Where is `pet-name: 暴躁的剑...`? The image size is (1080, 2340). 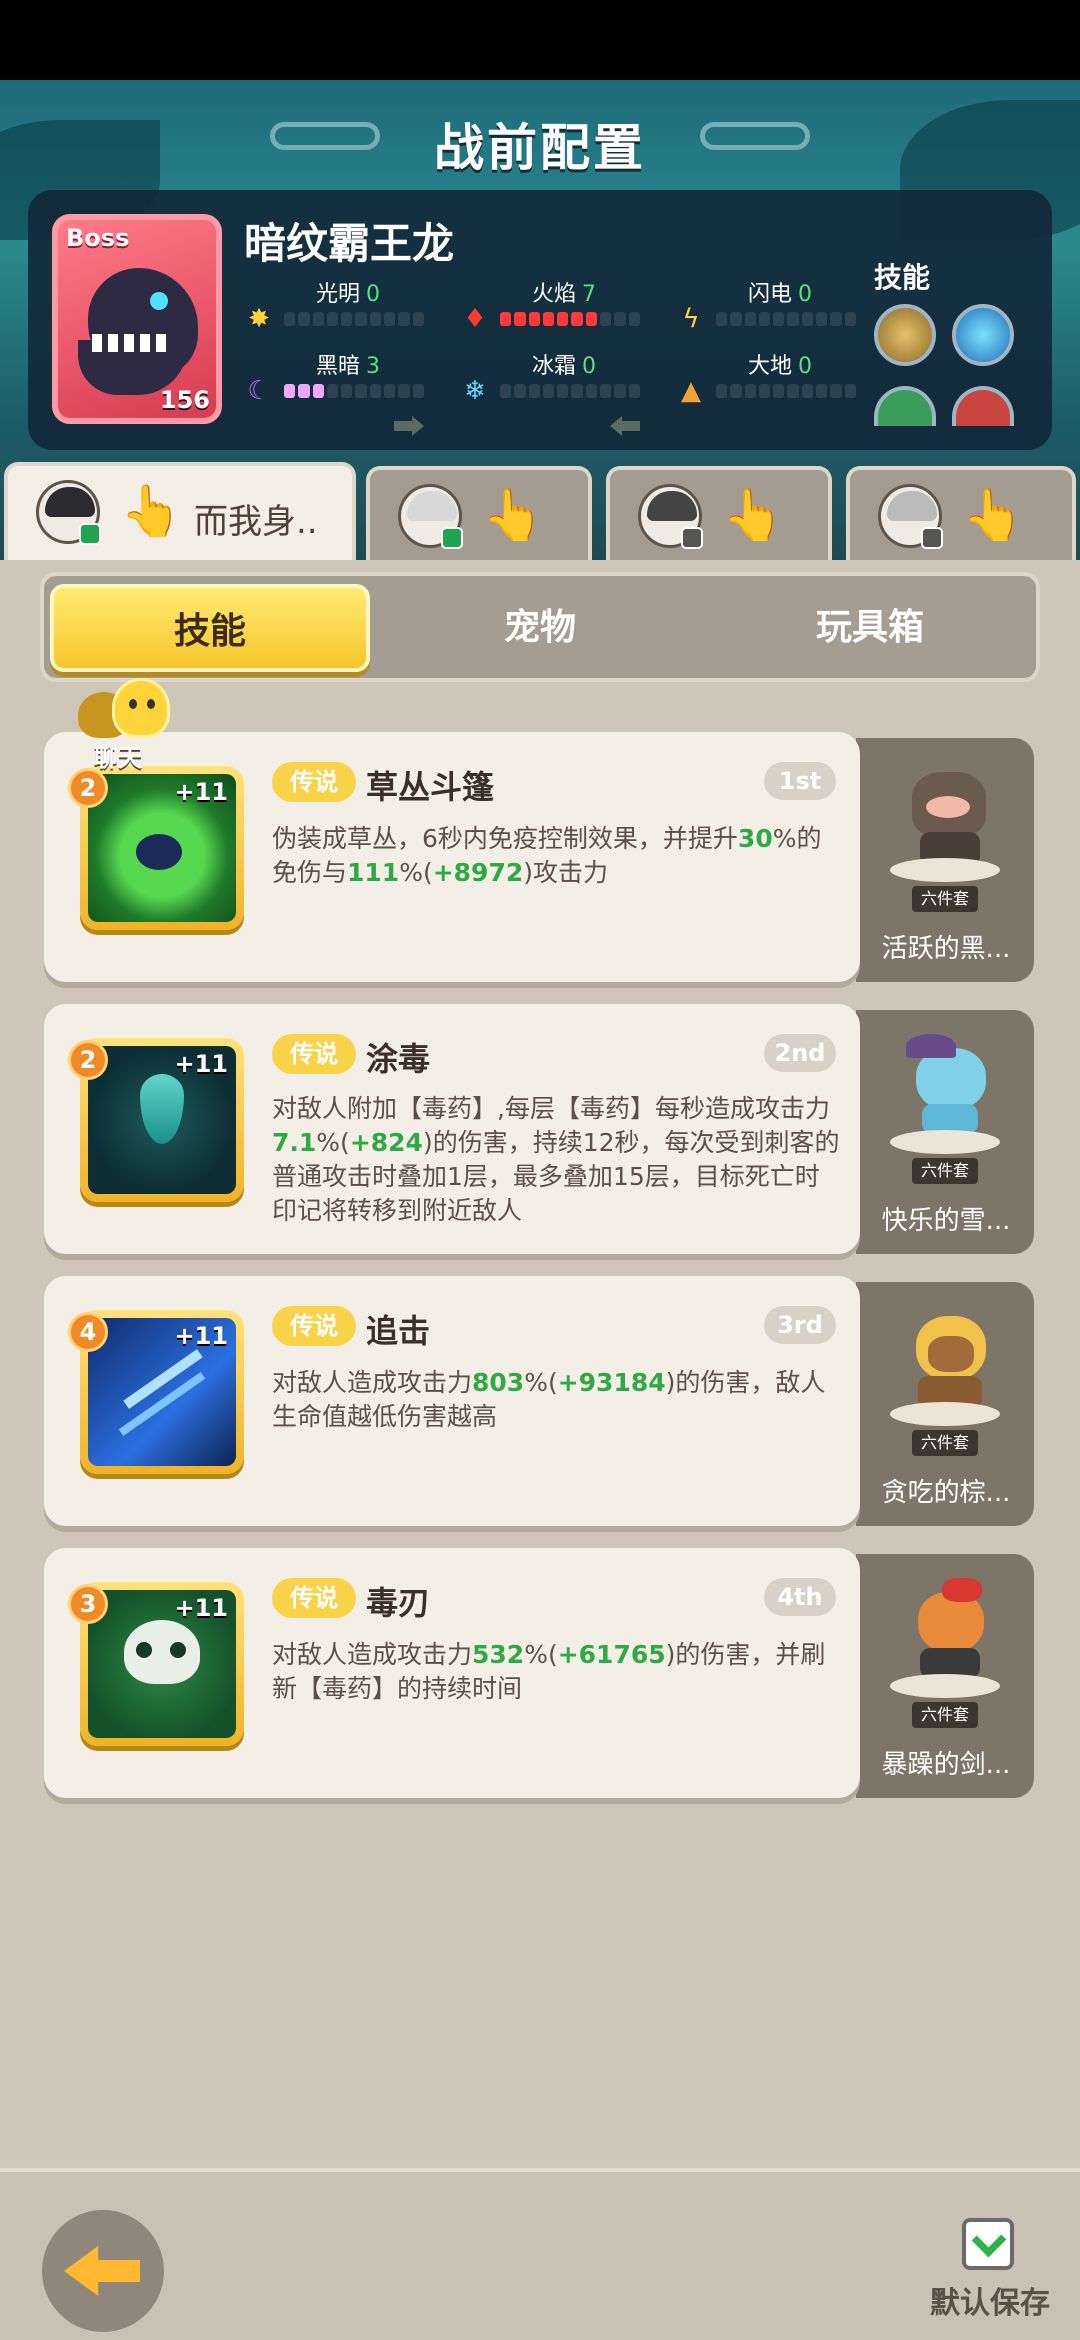 pet-name: 暴躁的剑... is located at coordinates (946, 1765).